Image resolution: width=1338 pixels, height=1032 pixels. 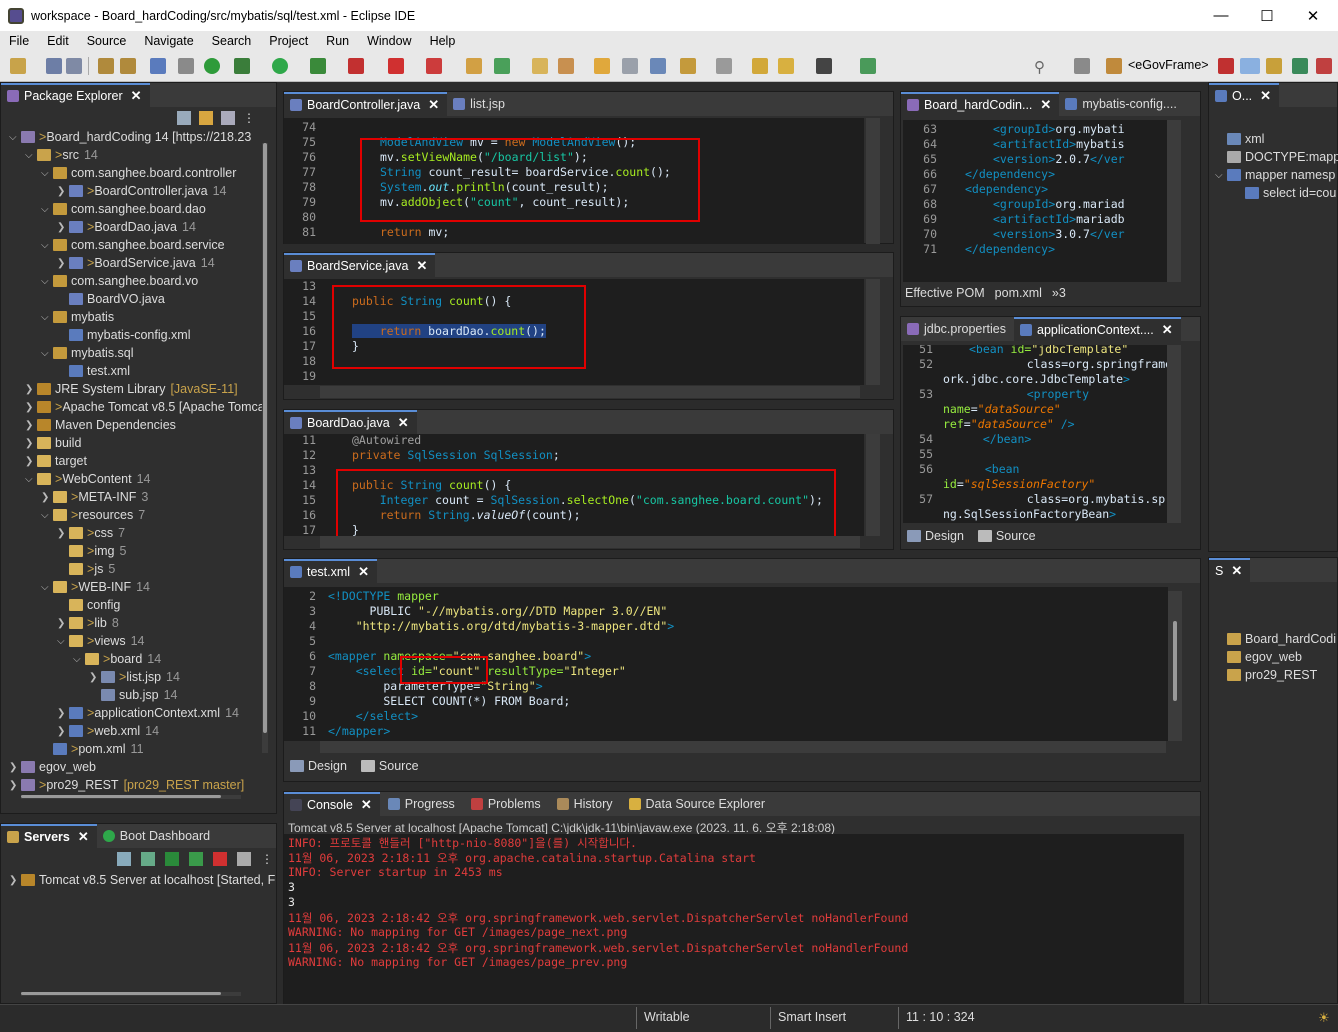 I want to click on close-window-button: ✕, so click(x=1313, y=15).